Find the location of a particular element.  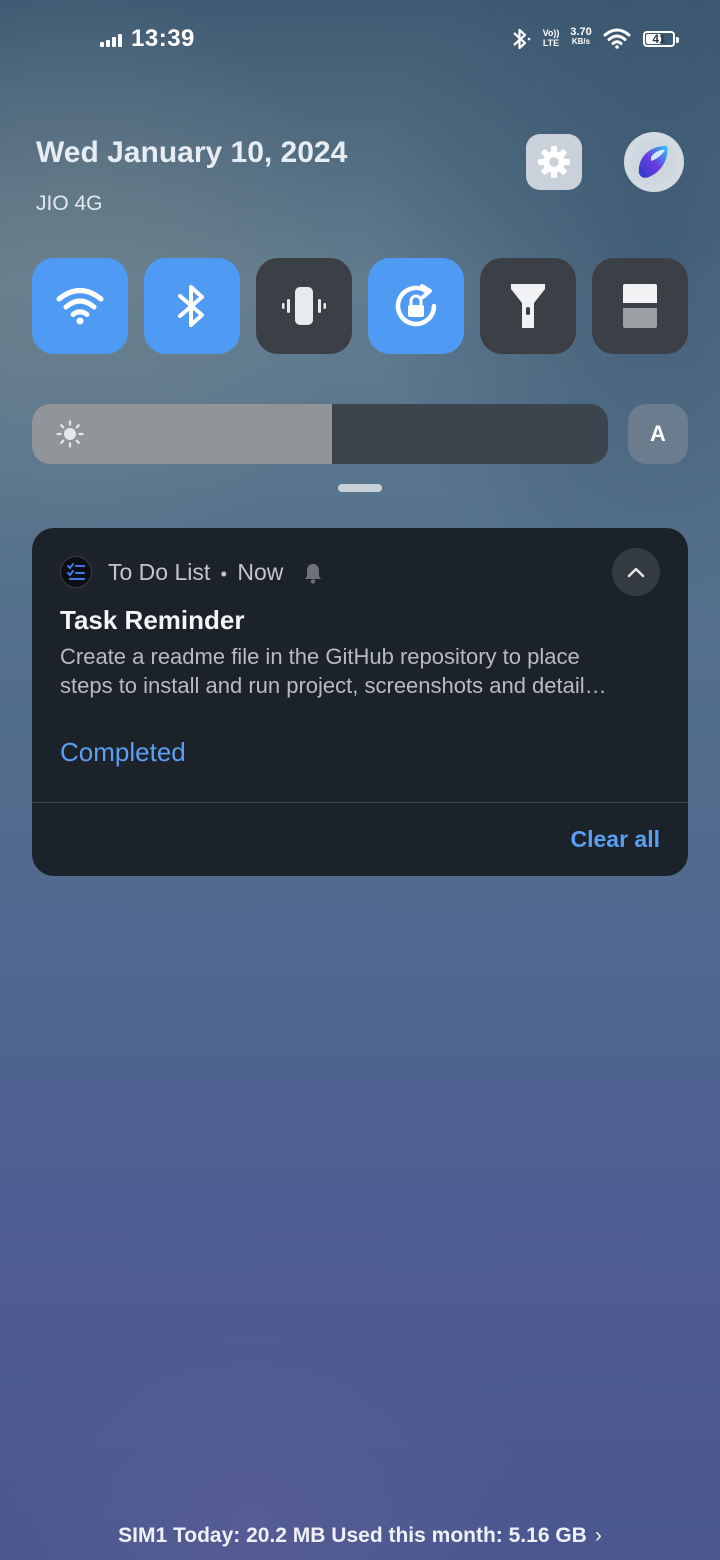

flashlight-icon is located at coordinates (528, 306).